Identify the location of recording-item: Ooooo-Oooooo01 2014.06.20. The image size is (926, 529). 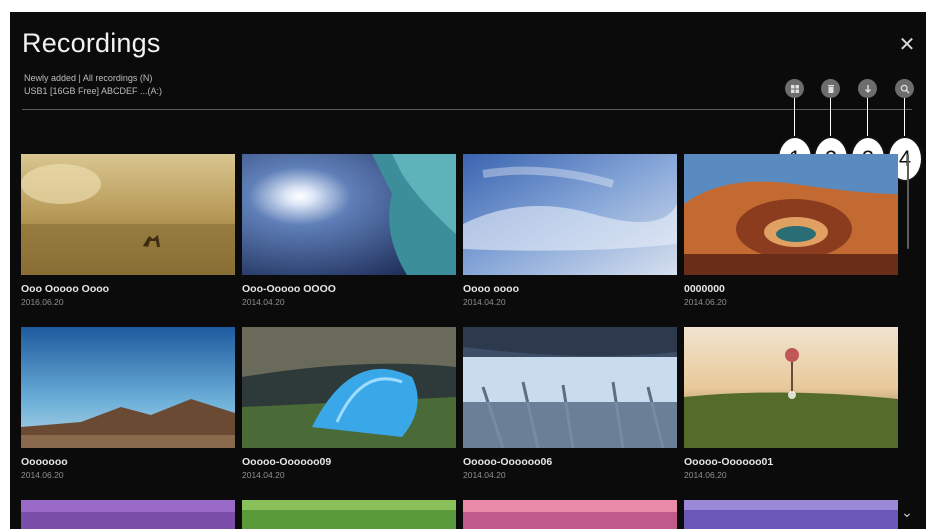
(791, 403).